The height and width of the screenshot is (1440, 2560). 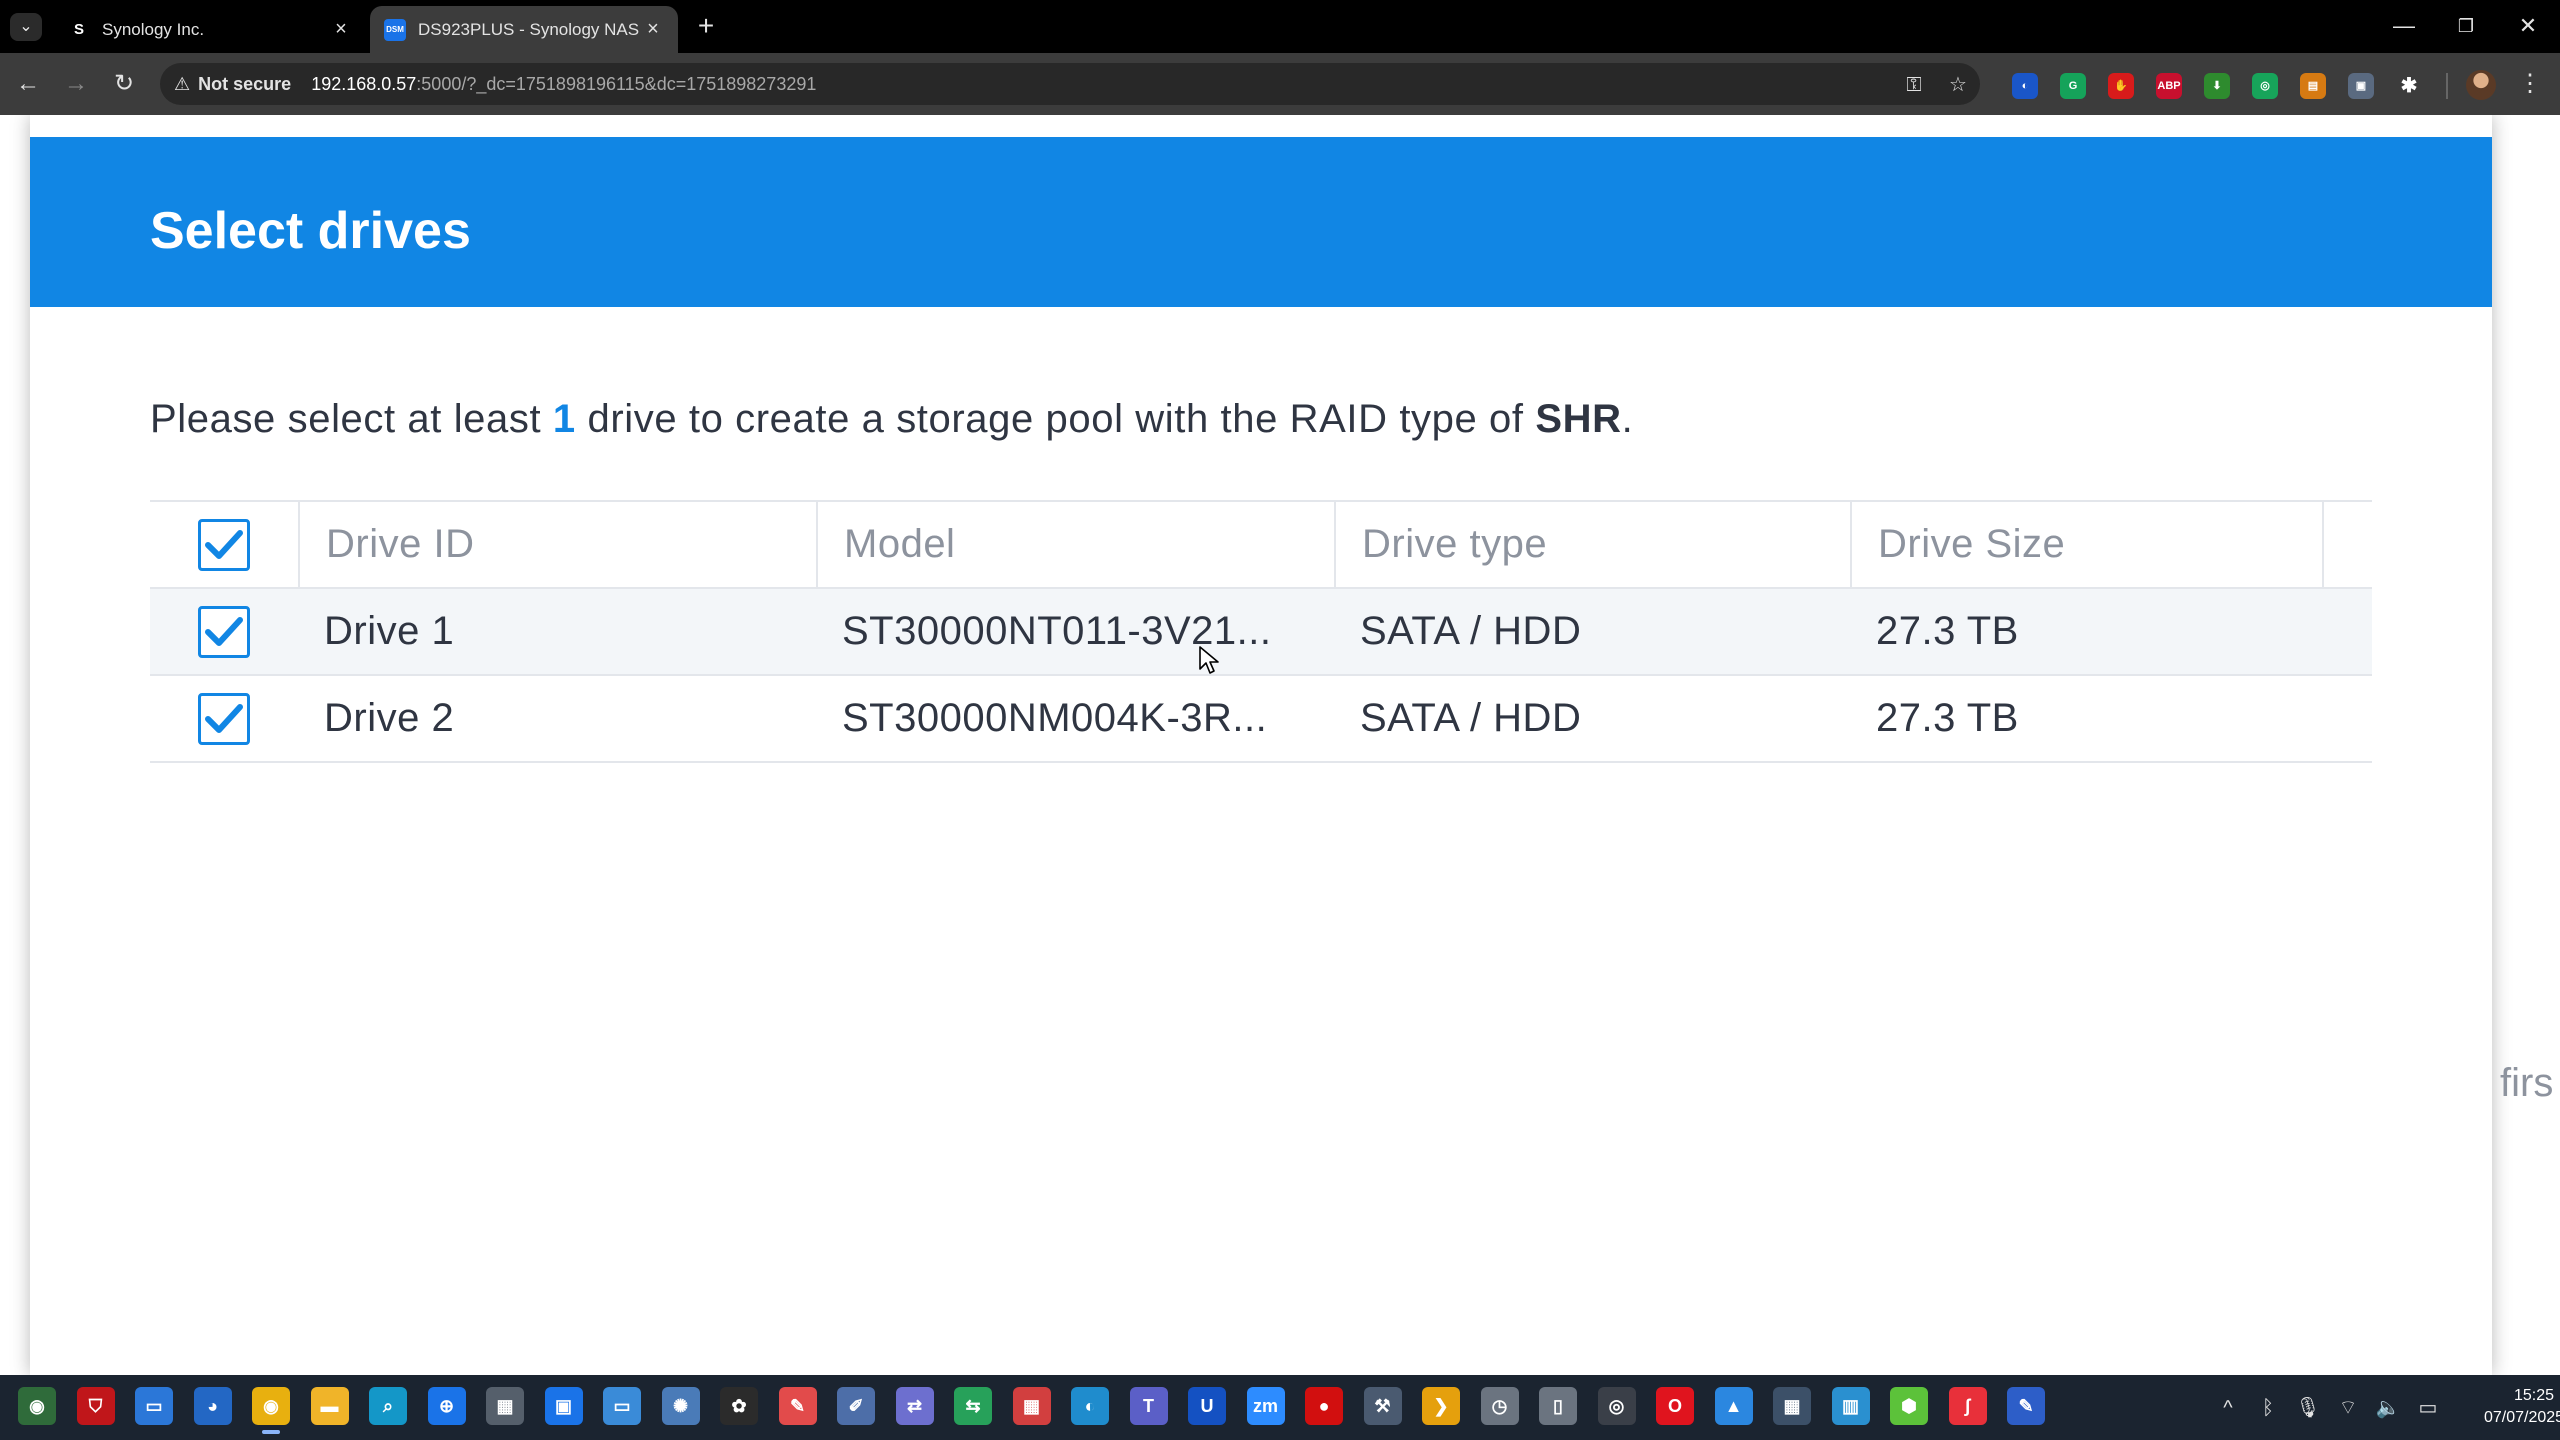 What do you see at coordinates (395, 29) in the screenshot?
I see `dsm-favicon-icon: DSM` at bounding box center [395, 29].